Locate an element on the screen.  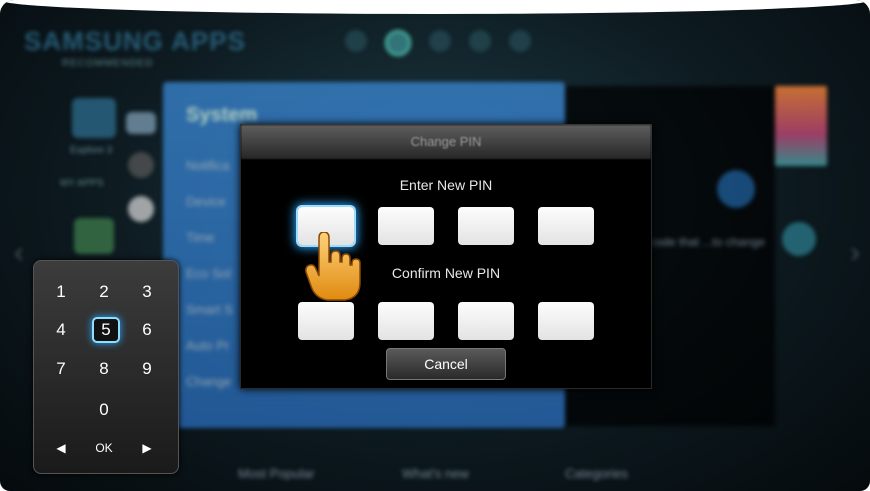
app-icon-right is located at coordinates (799, 239).